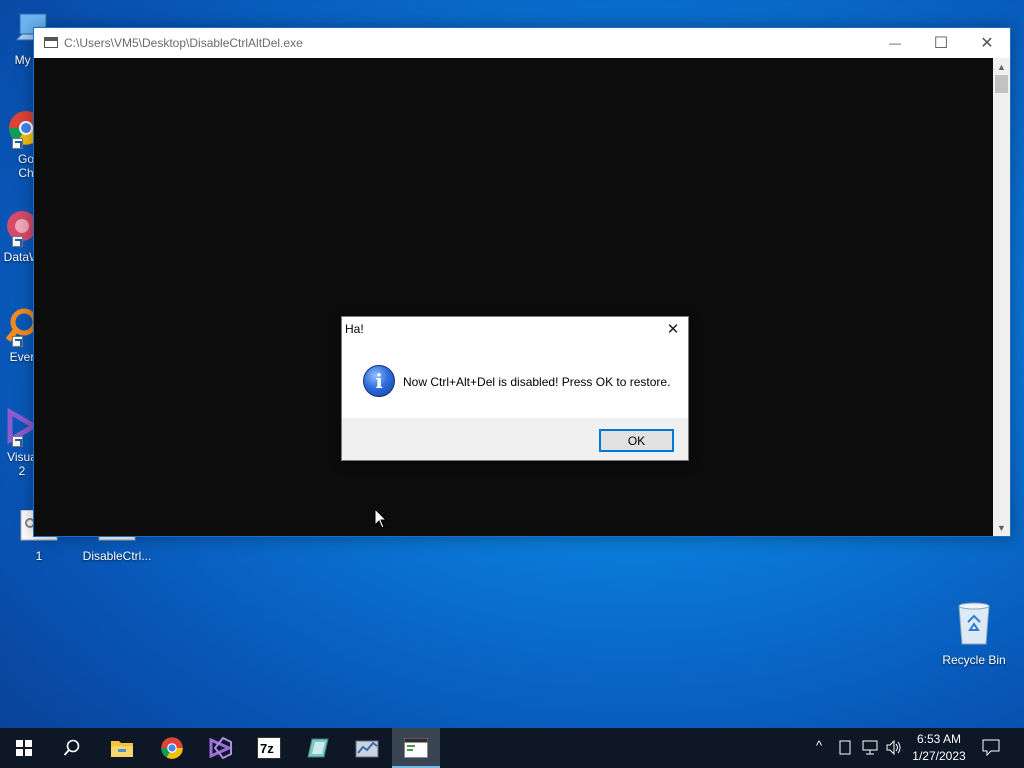  I want to click on dialog-title: Ha!, so click(354, 329).